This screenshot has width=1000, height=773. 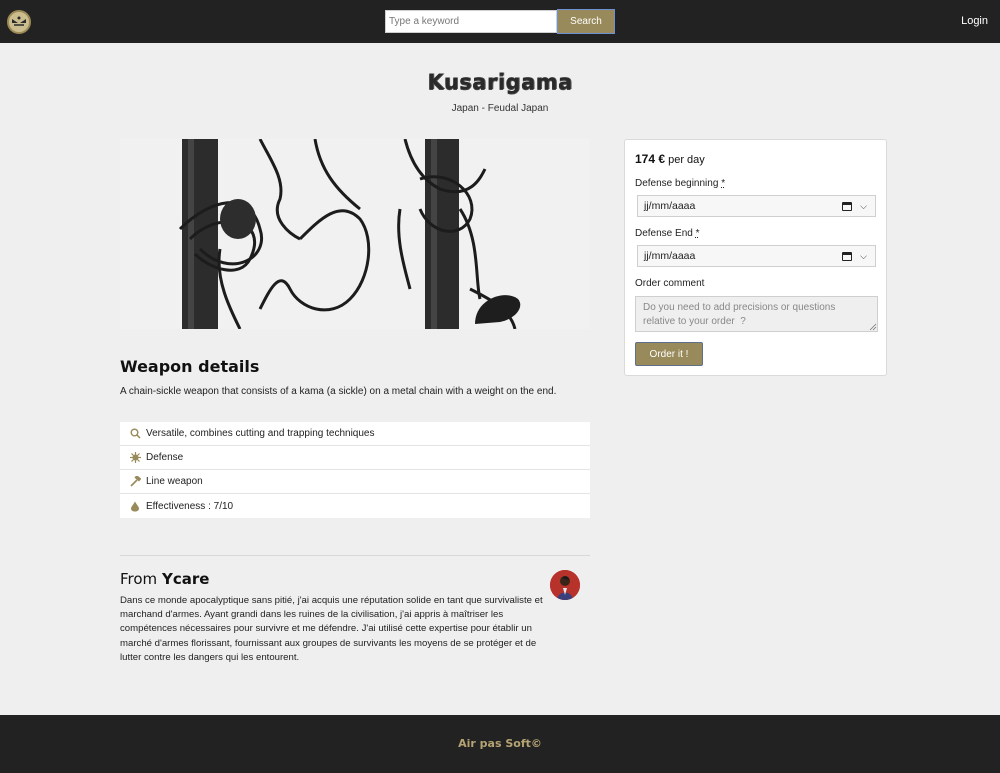 I want to click on price-unit: per day, so click(x=686, y=160).